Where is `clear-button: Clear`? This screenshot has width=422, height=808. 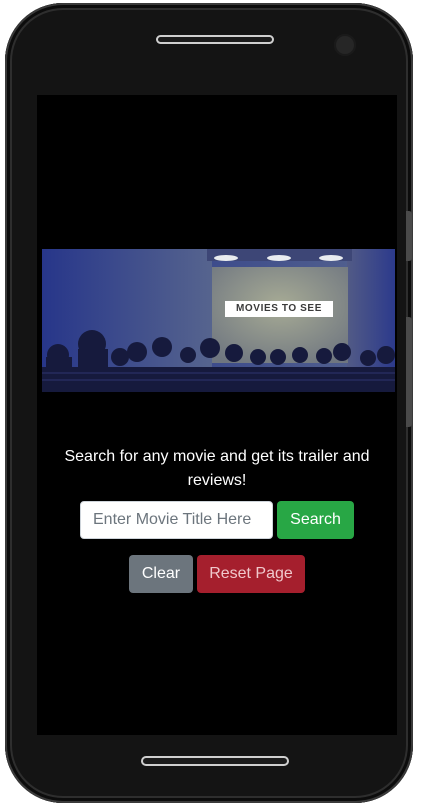
clear-button: Clear is located at coordinates (161, 574).